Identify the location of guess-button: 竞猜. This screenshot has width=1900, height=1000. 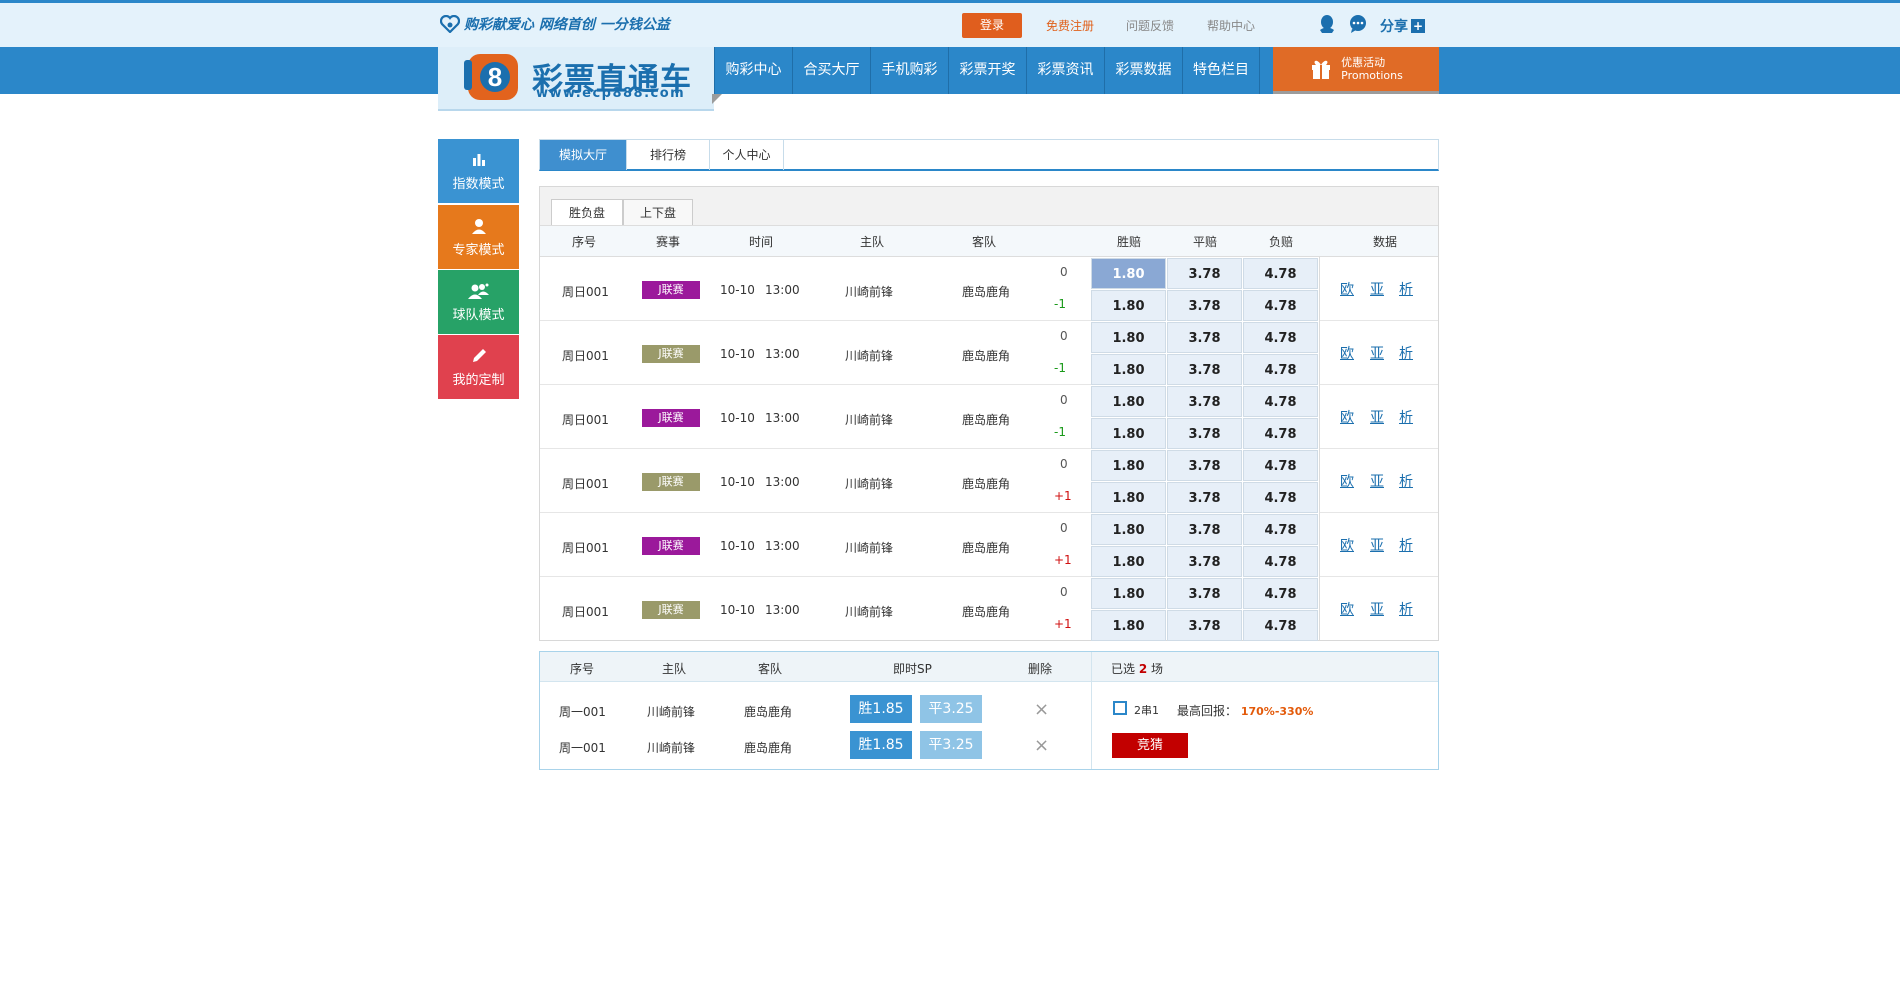
(1150, 745).